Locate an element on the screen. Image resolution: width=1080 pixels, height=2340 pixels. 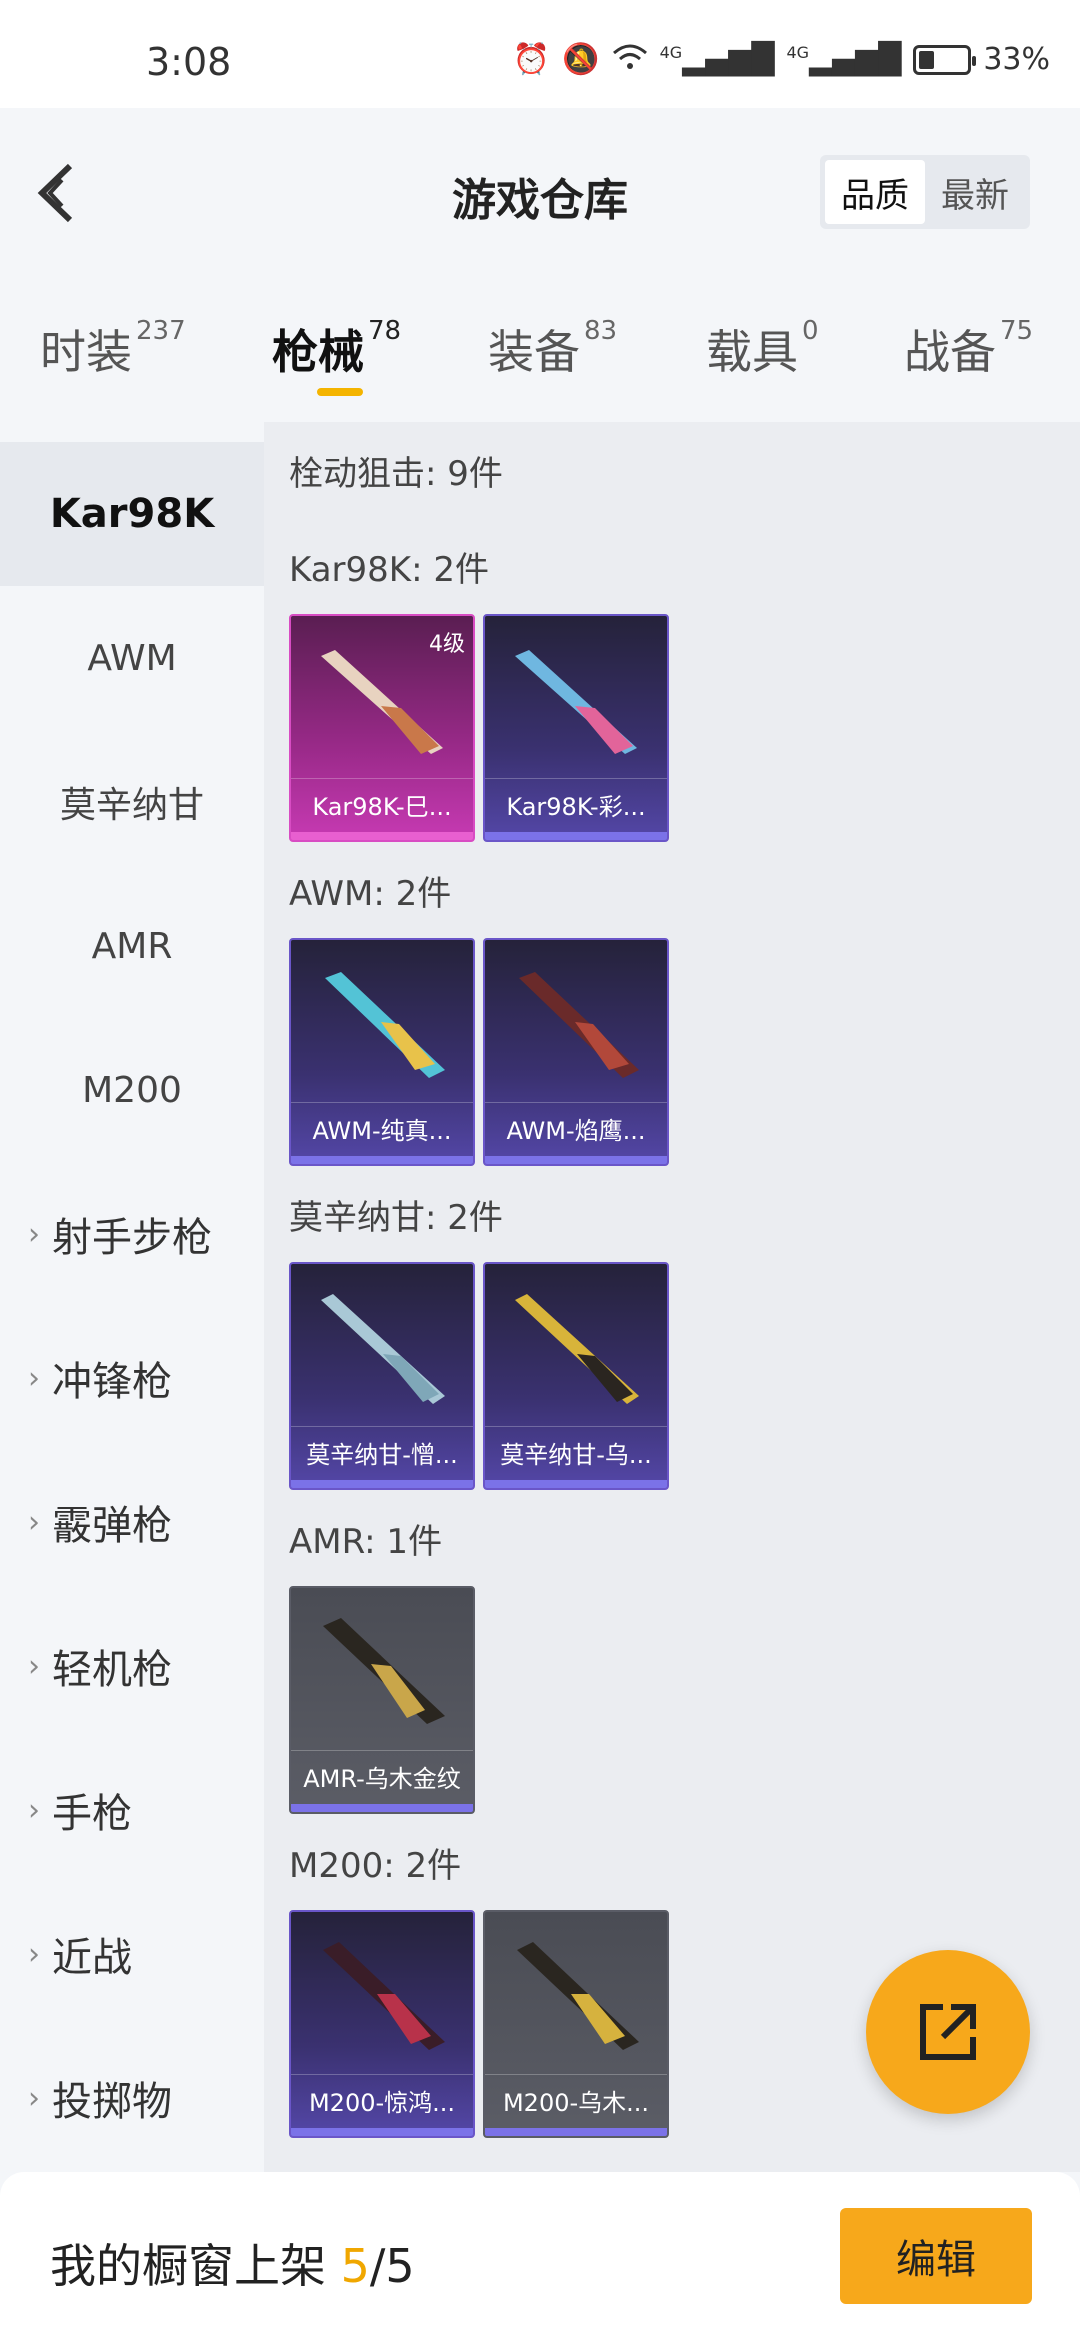
share-external-icon is located at coordinates (948, 2032).